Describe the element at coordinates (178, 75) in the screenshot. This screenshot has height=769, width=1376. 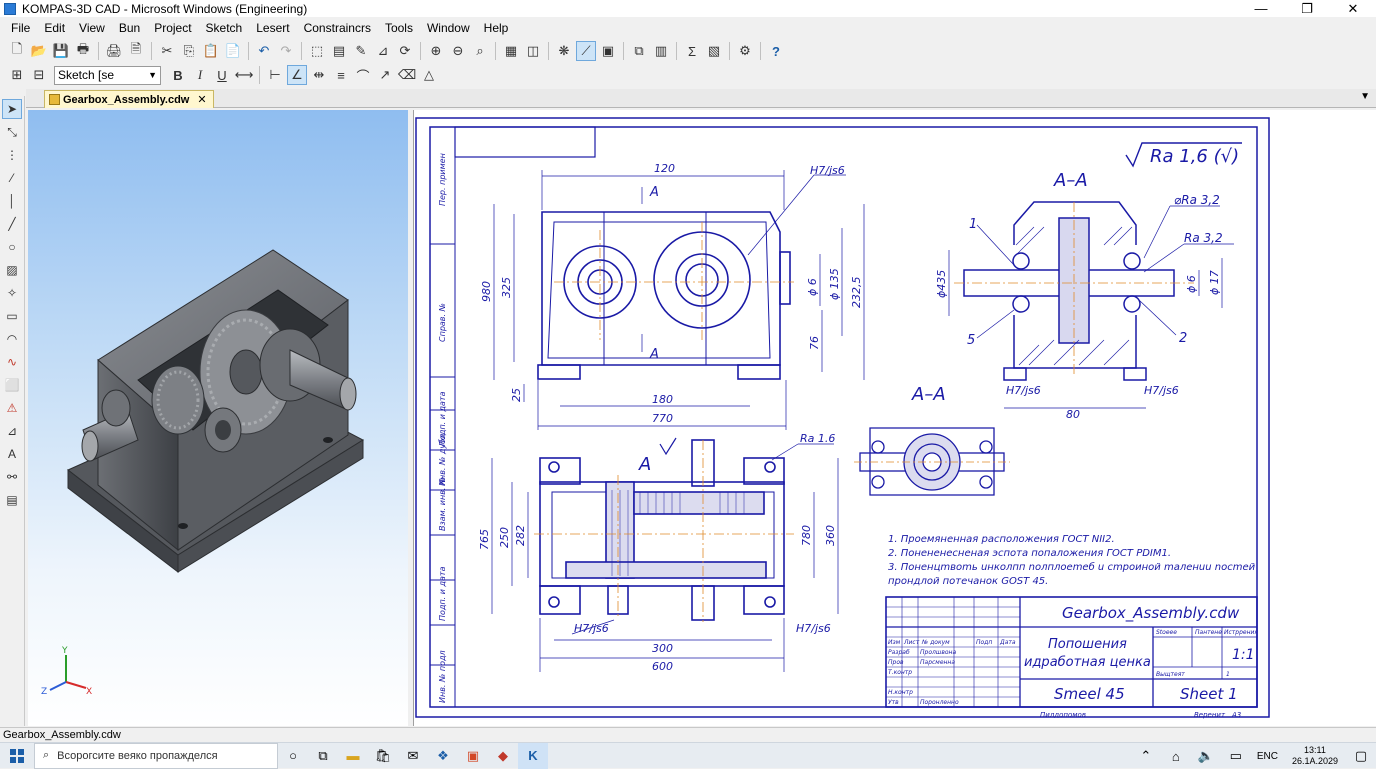
I see `bold-button: B` at that location.